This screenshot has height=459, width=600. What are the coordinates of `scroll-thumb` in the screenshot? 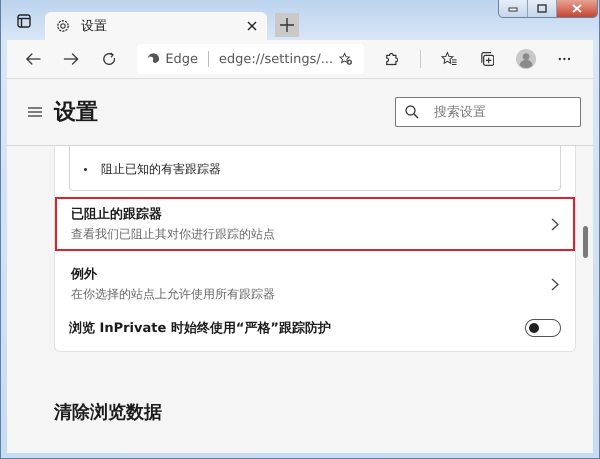 It's located at (585, 242).